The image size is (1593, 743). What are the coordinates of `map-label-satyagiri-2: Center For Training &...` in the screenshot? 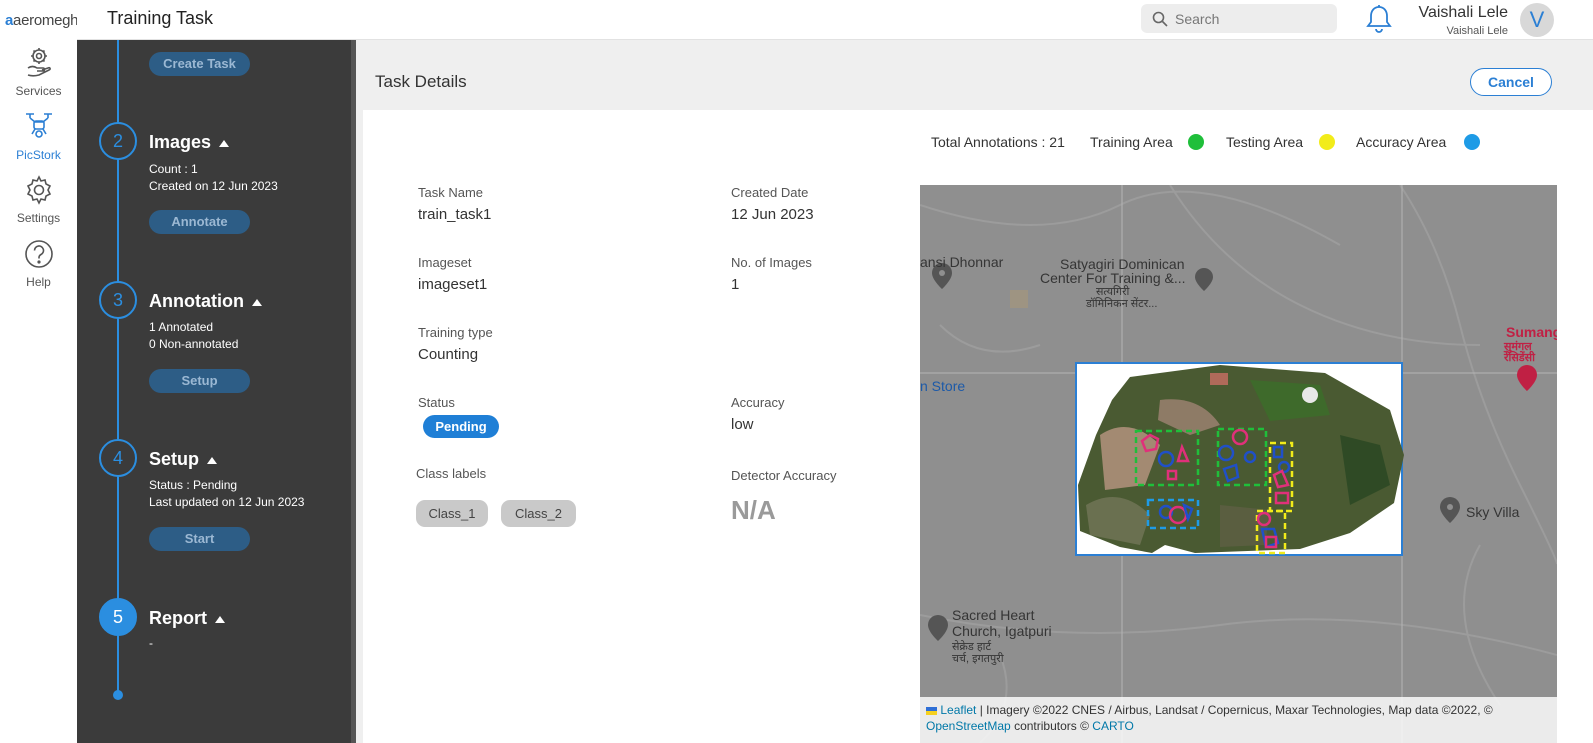 It's located at (1113, 278).